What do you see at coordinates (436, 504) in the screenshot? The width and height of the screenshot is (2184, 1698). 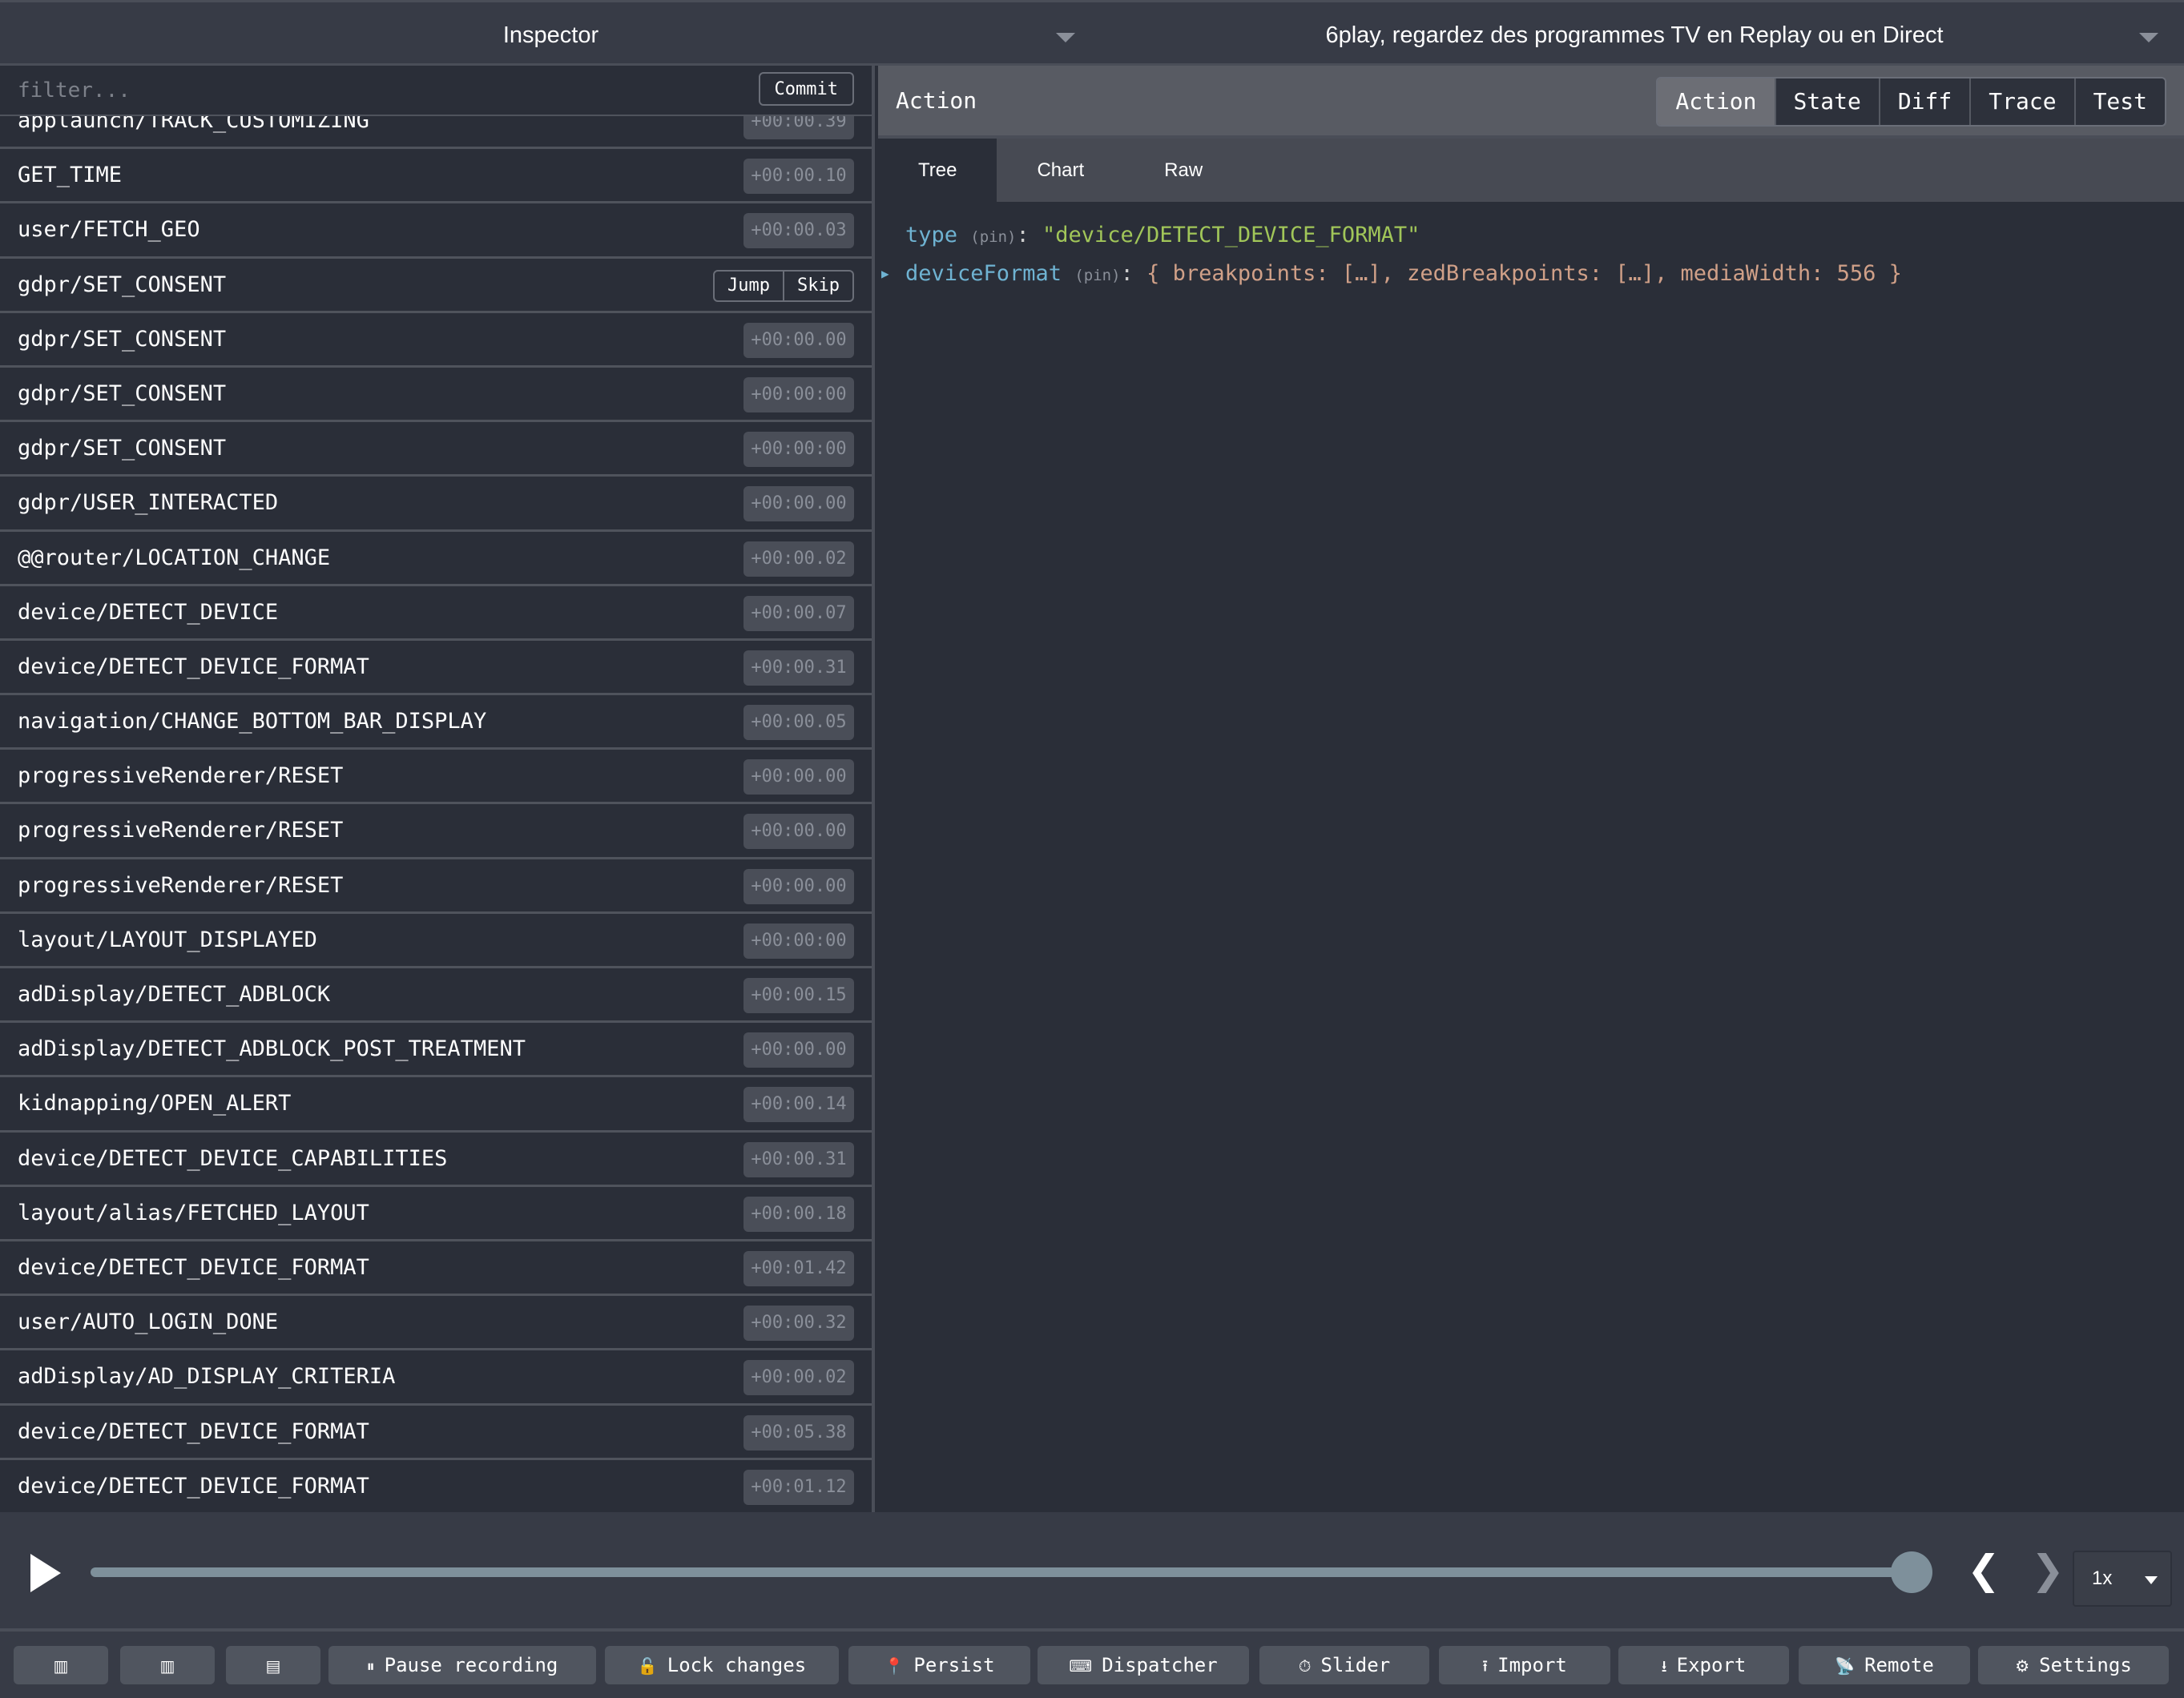 I see `action-row: gdpr/USER_INTERACTED +00:00.00` at bounding box center [436, 504].